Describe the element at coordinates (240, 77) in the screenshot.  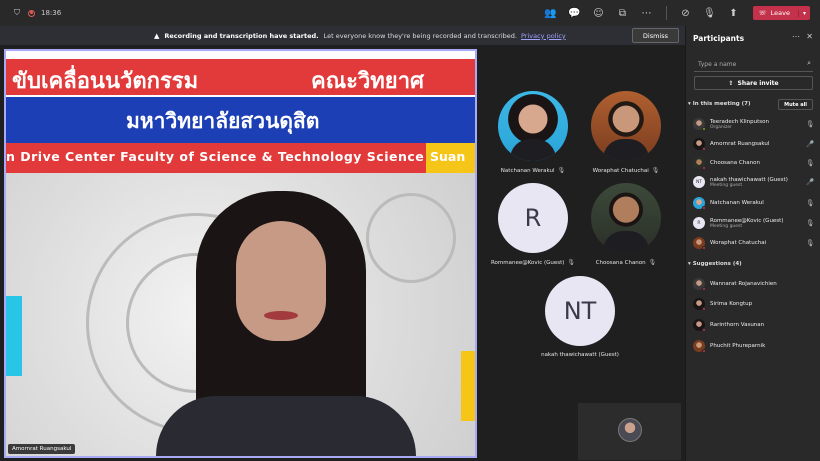
I see `slide-title-band: ขับเคลื่อนนวัตกรรม คณะวิทยาศ` at that location.